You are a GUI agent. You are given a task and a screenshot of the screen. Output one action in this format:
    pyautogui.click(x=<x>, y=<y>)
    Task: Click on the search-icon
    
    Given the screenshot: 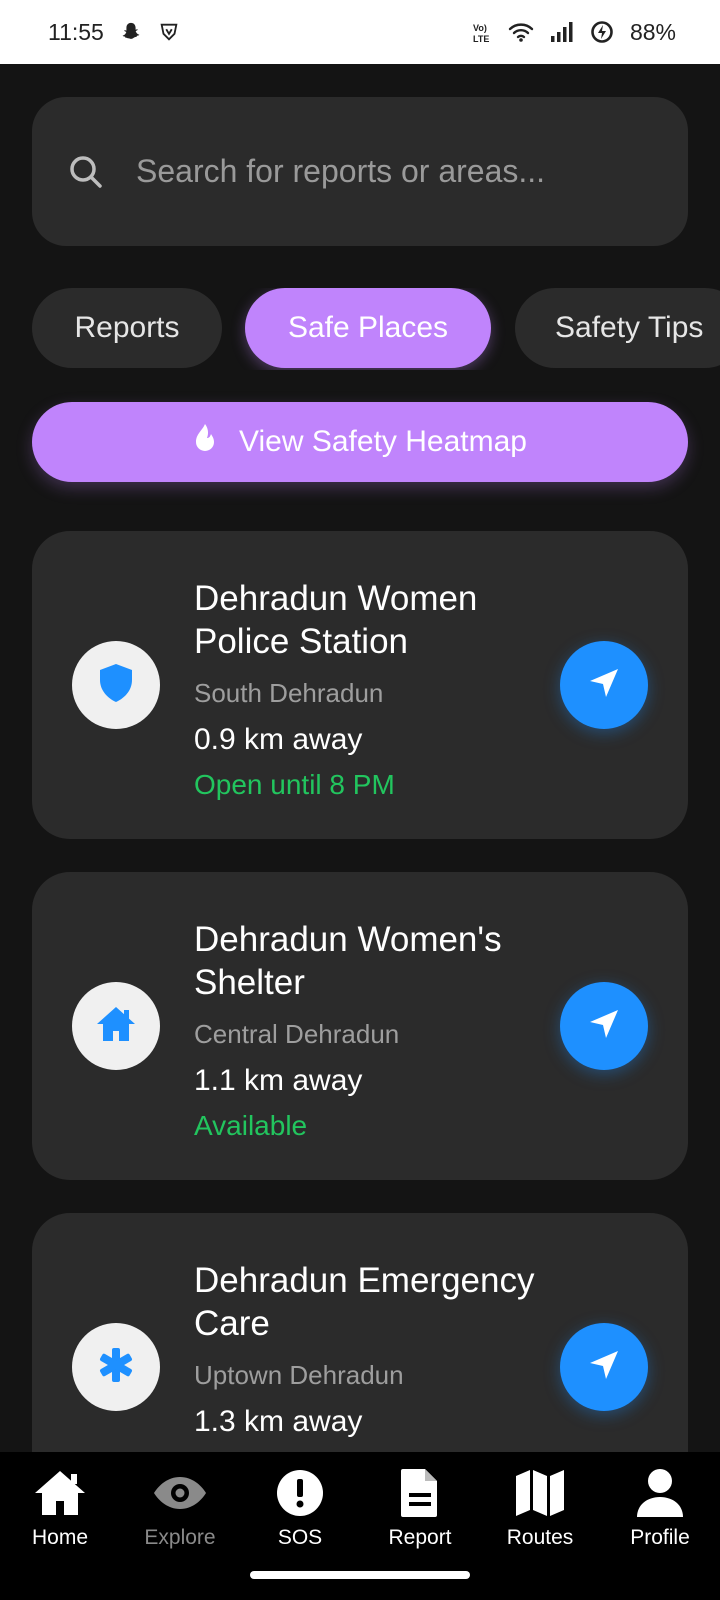 What is the action you would take?
    pyautogui.click(x=86, y=172)
    